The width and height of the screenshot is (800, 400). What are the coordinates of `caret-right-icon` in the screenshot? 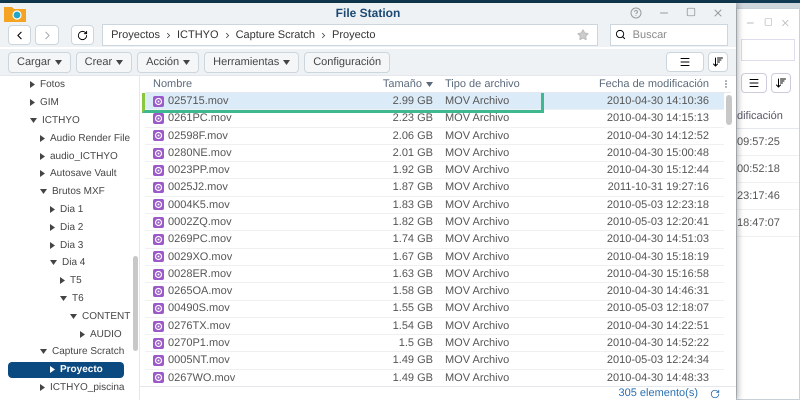 It's located at (32, 84).